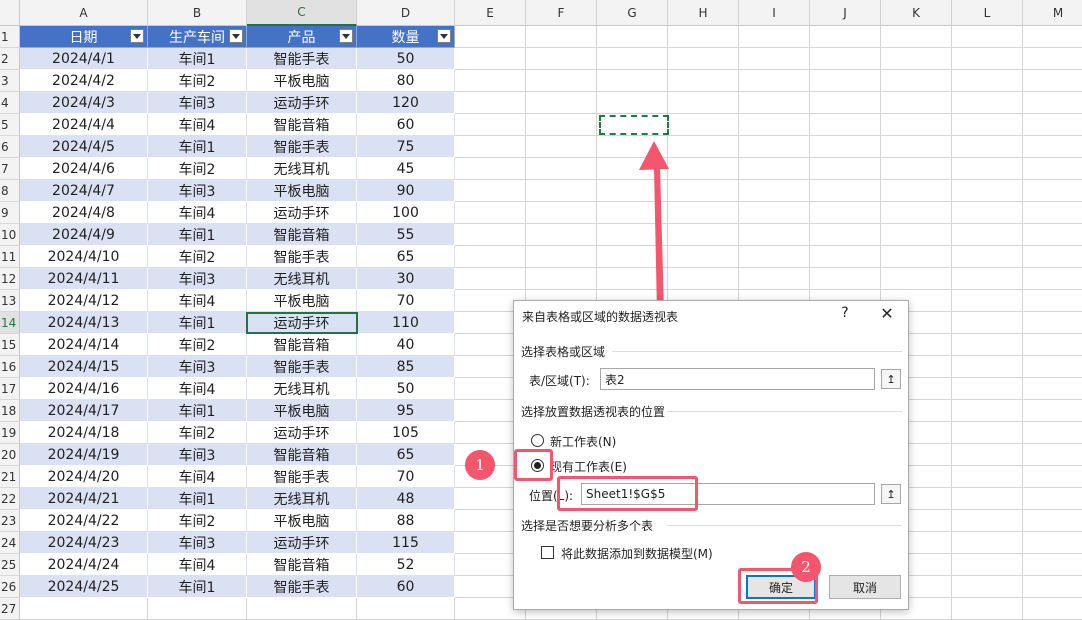 The width and height of the screenshot is (1082, 620). Describe the element at coordinates (84, 323) in the screenshot. I see `table-cell: 2024/4/13` at that location.